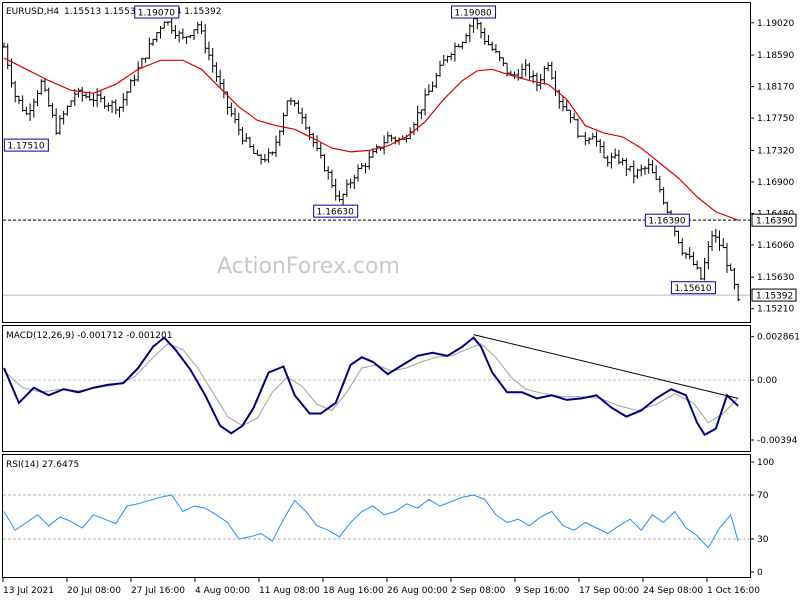 Image resolution: width=800 pixels, height=604 pixels. Describe the element at coordinates (32, 12) in the screenshot. I see `chart-header-symbol: EURUSD,H4` at that location.